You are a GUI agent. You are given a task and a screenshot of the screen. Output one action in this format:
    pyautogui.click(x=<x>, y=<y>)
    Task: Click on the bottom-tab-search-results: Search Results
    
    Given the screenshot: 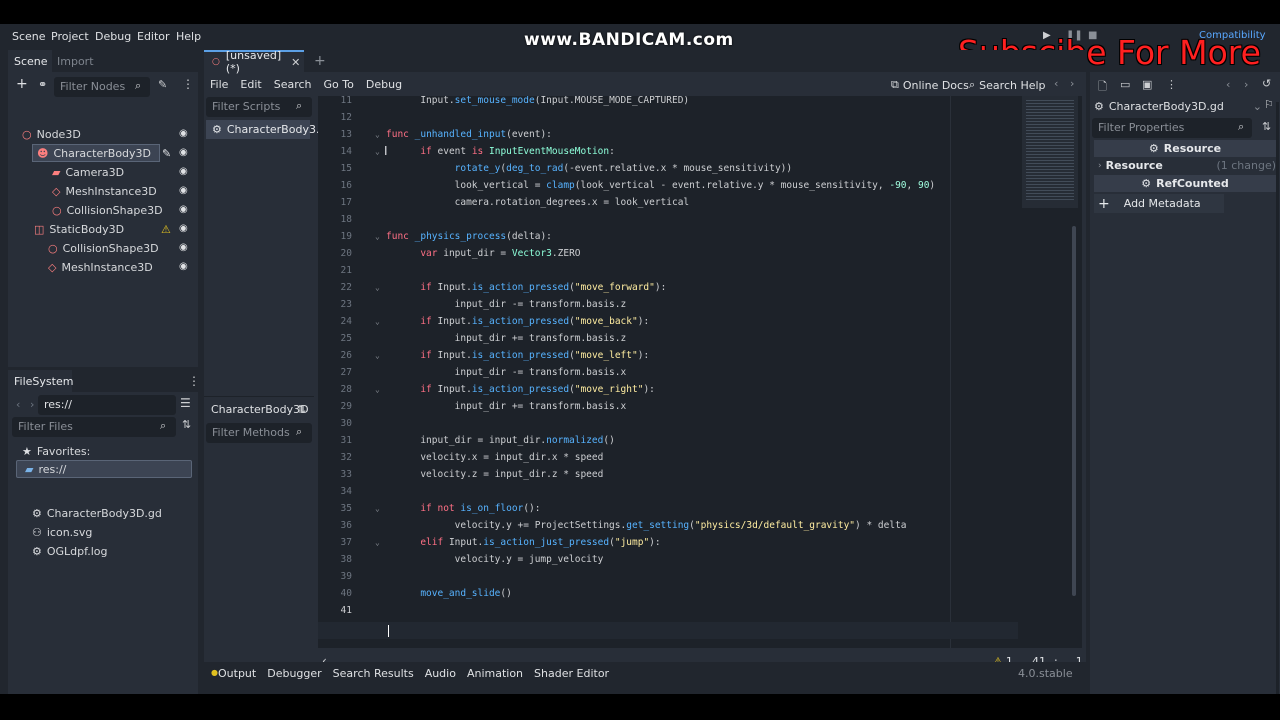 What is the action you would take?
    pyautogui.click(x=373, y=673)
    